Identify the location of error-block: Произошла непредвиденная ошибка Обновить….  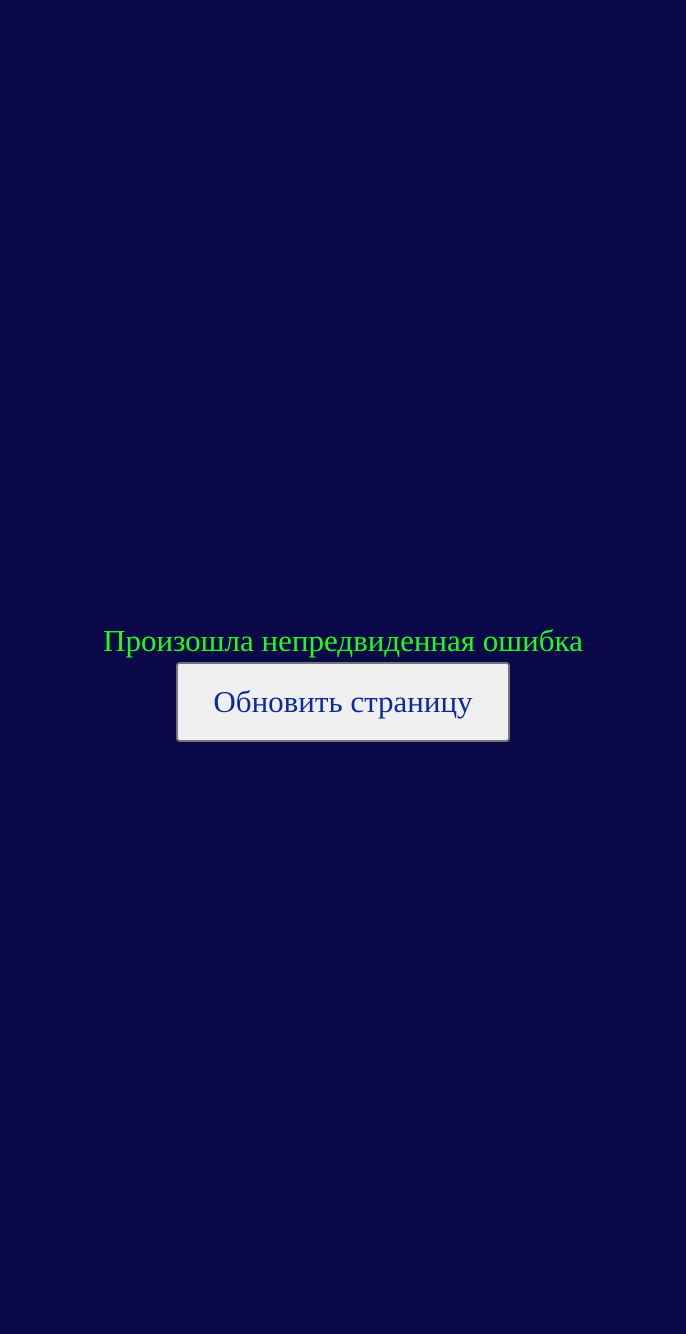
(343, 681).